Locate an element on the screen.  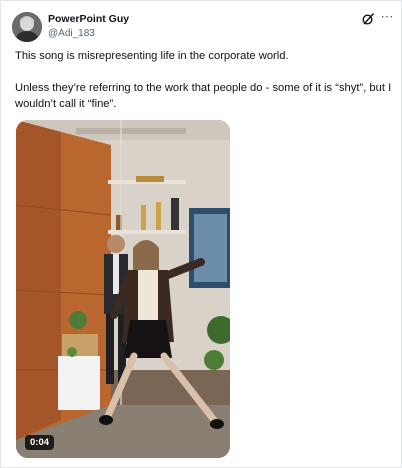
video-duration-badge: 0:04 is located at coordinates (40, 442).